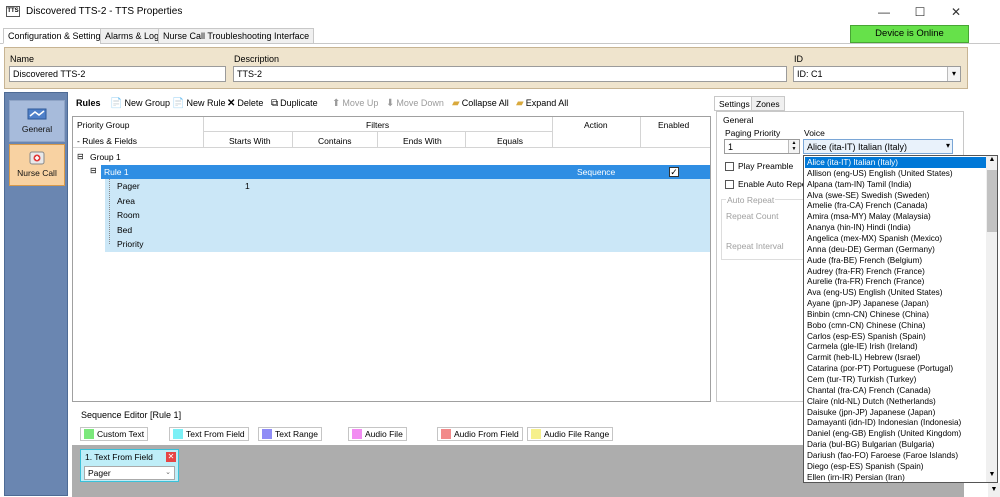 This screenshot has height=497, width=1000. I want to click on voice-option: Catarina (por-PT) Portuguese (Portugal), so click(895, 368).